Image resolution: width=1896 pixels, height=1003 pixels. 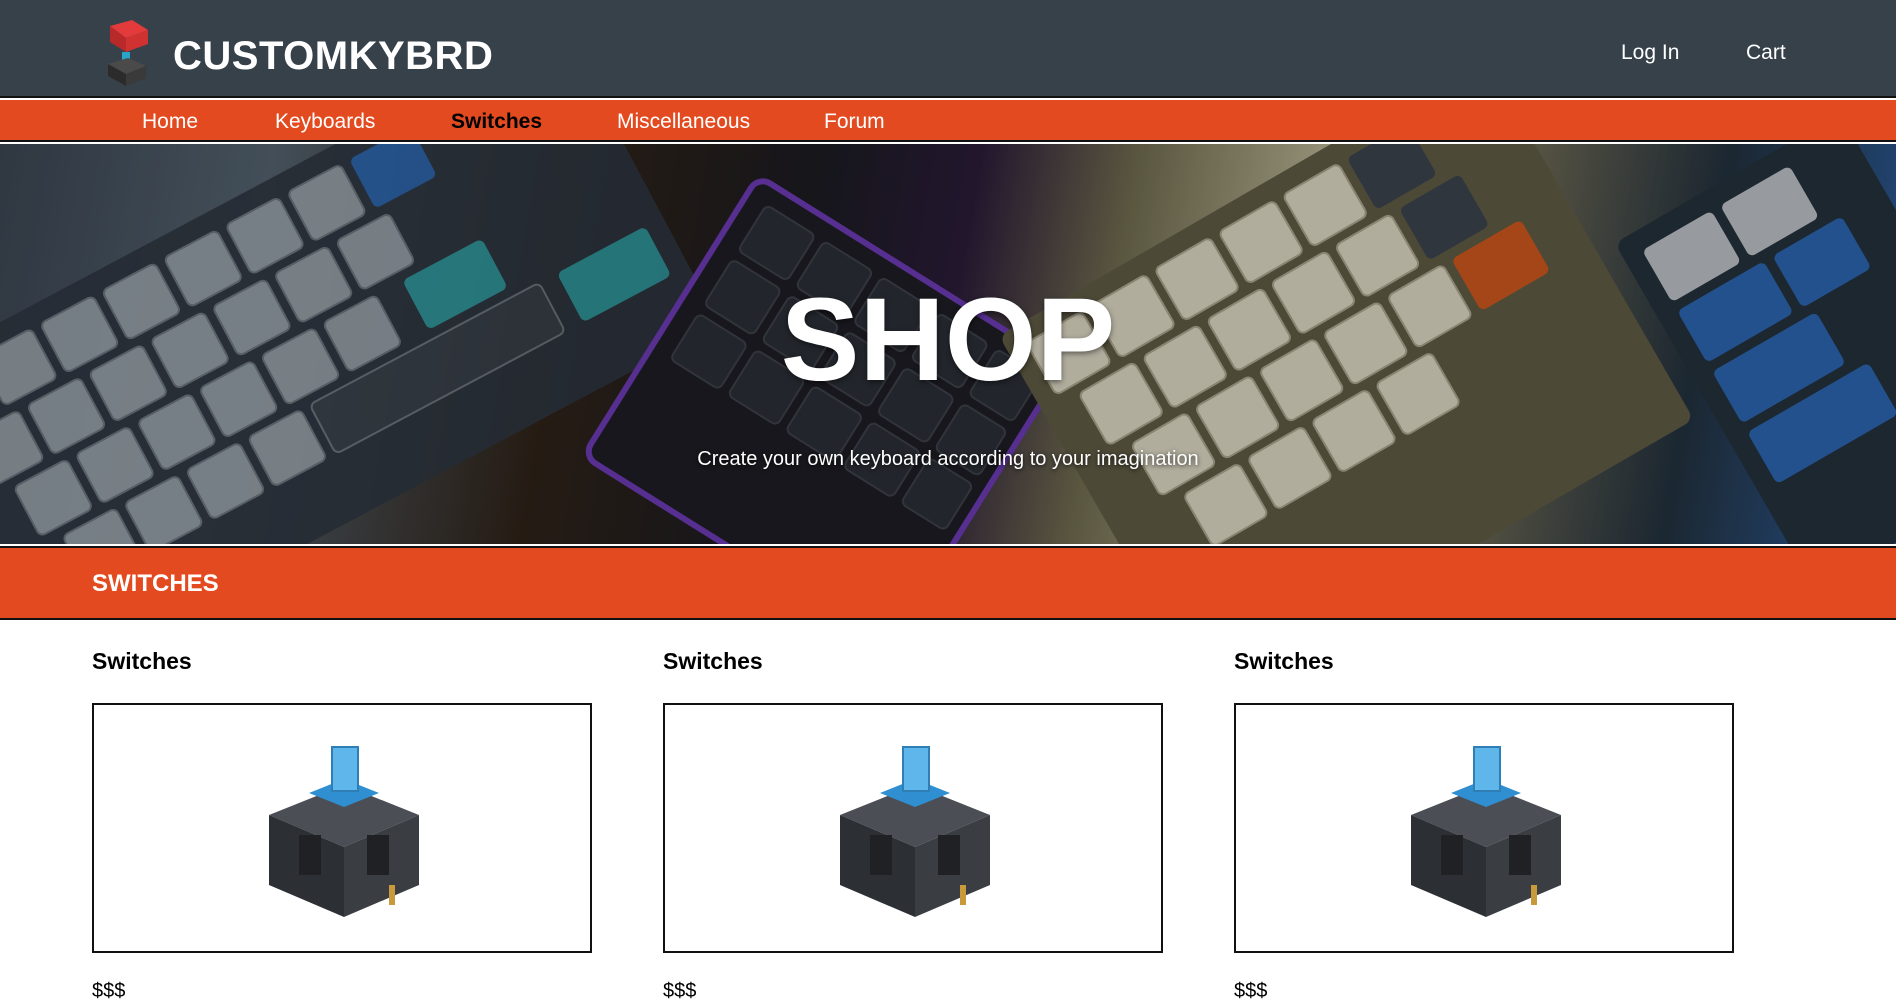 I want to click on nav-item-home: Home, so click(x=170, y=122).